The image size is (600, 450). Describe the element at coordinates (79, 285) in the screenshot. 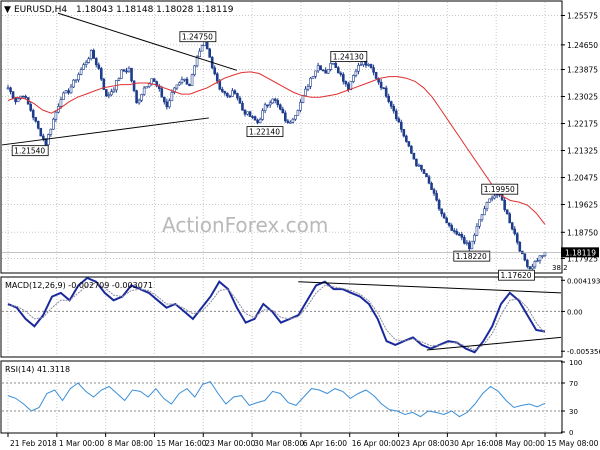

I see `macd-title: MACD(12,26,9) -0.002709 -0.003071` at that location.